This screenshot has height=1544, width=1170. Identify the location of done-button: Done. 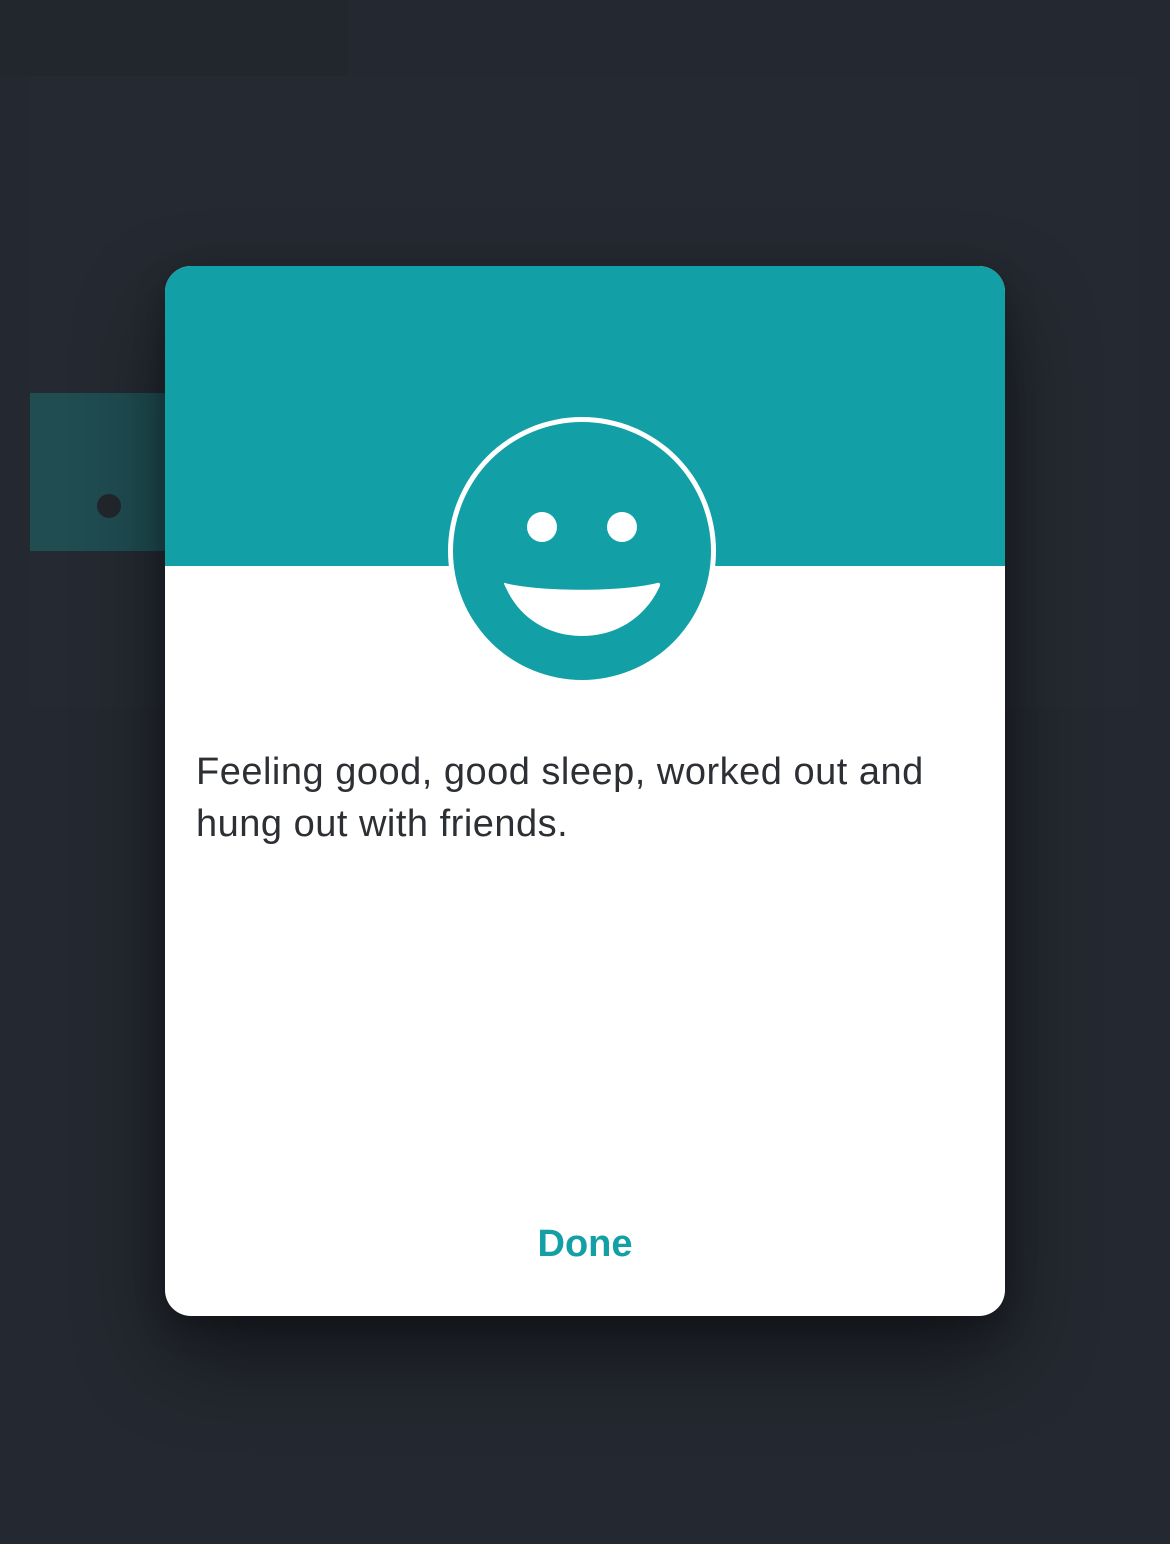
(585, 1244).